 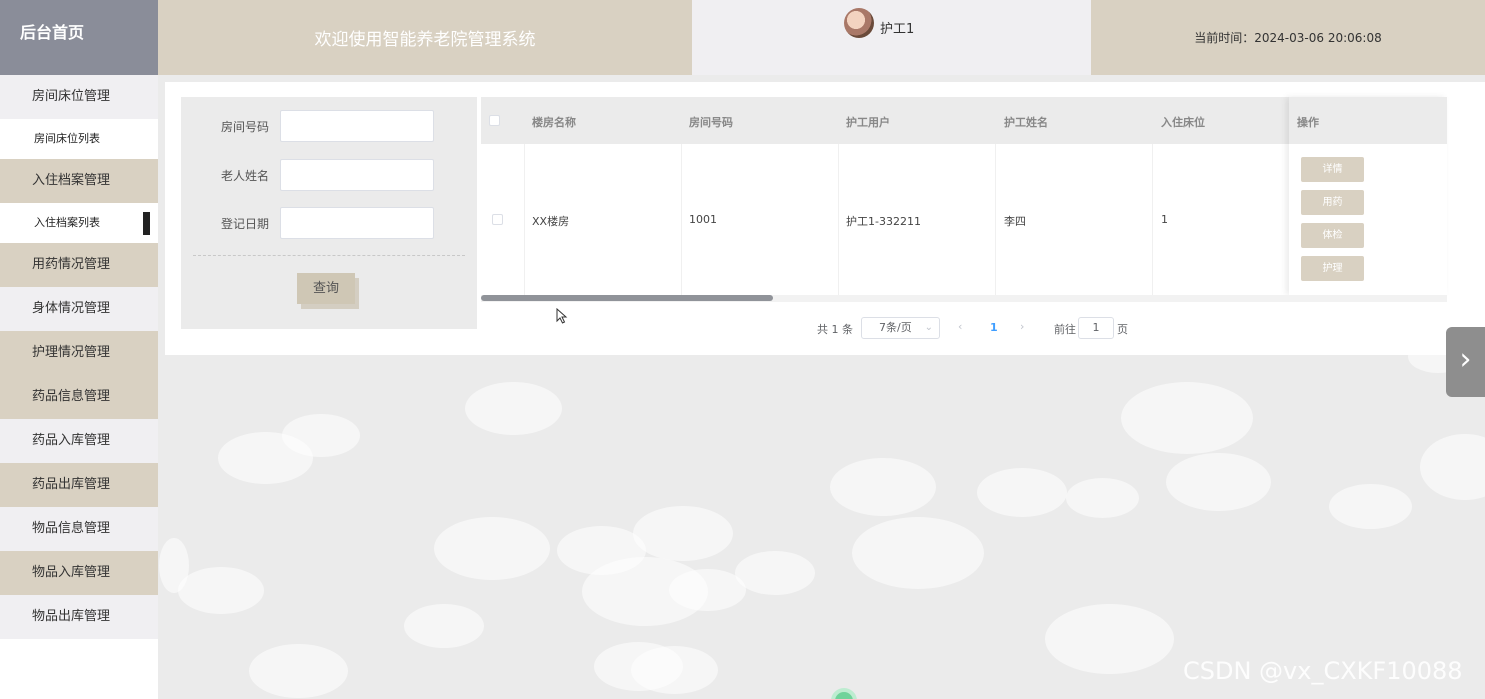 I want to click on sidebar-item-drug-outbound-management: 药品出库管理, so click(x=79, y=485).